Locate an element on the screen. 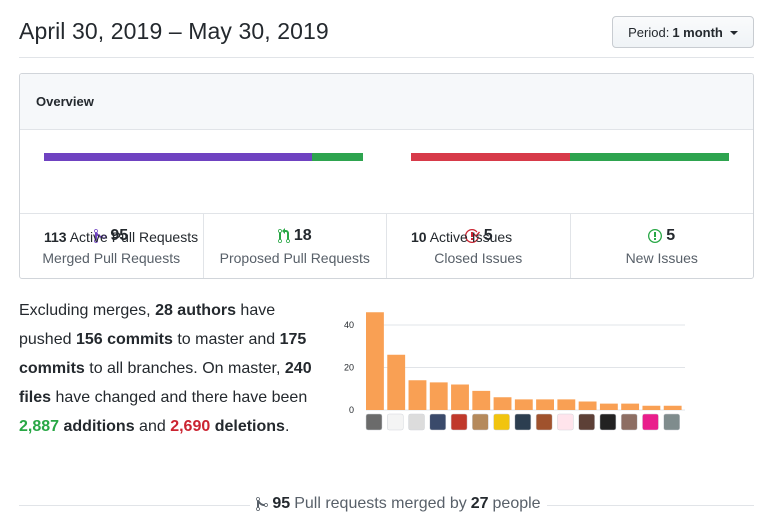 This screenshot has height=526, width=784. open-pr-segment is located at coordinates (337, 157).